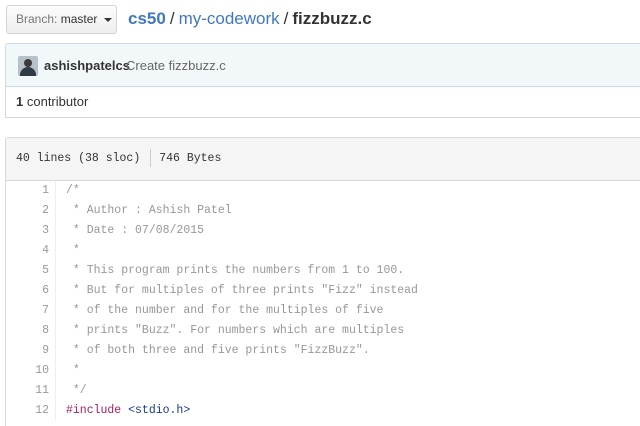  Describe the element at coordinates (31, 231) in the screenshot. I see `line-number: 3` at that location.